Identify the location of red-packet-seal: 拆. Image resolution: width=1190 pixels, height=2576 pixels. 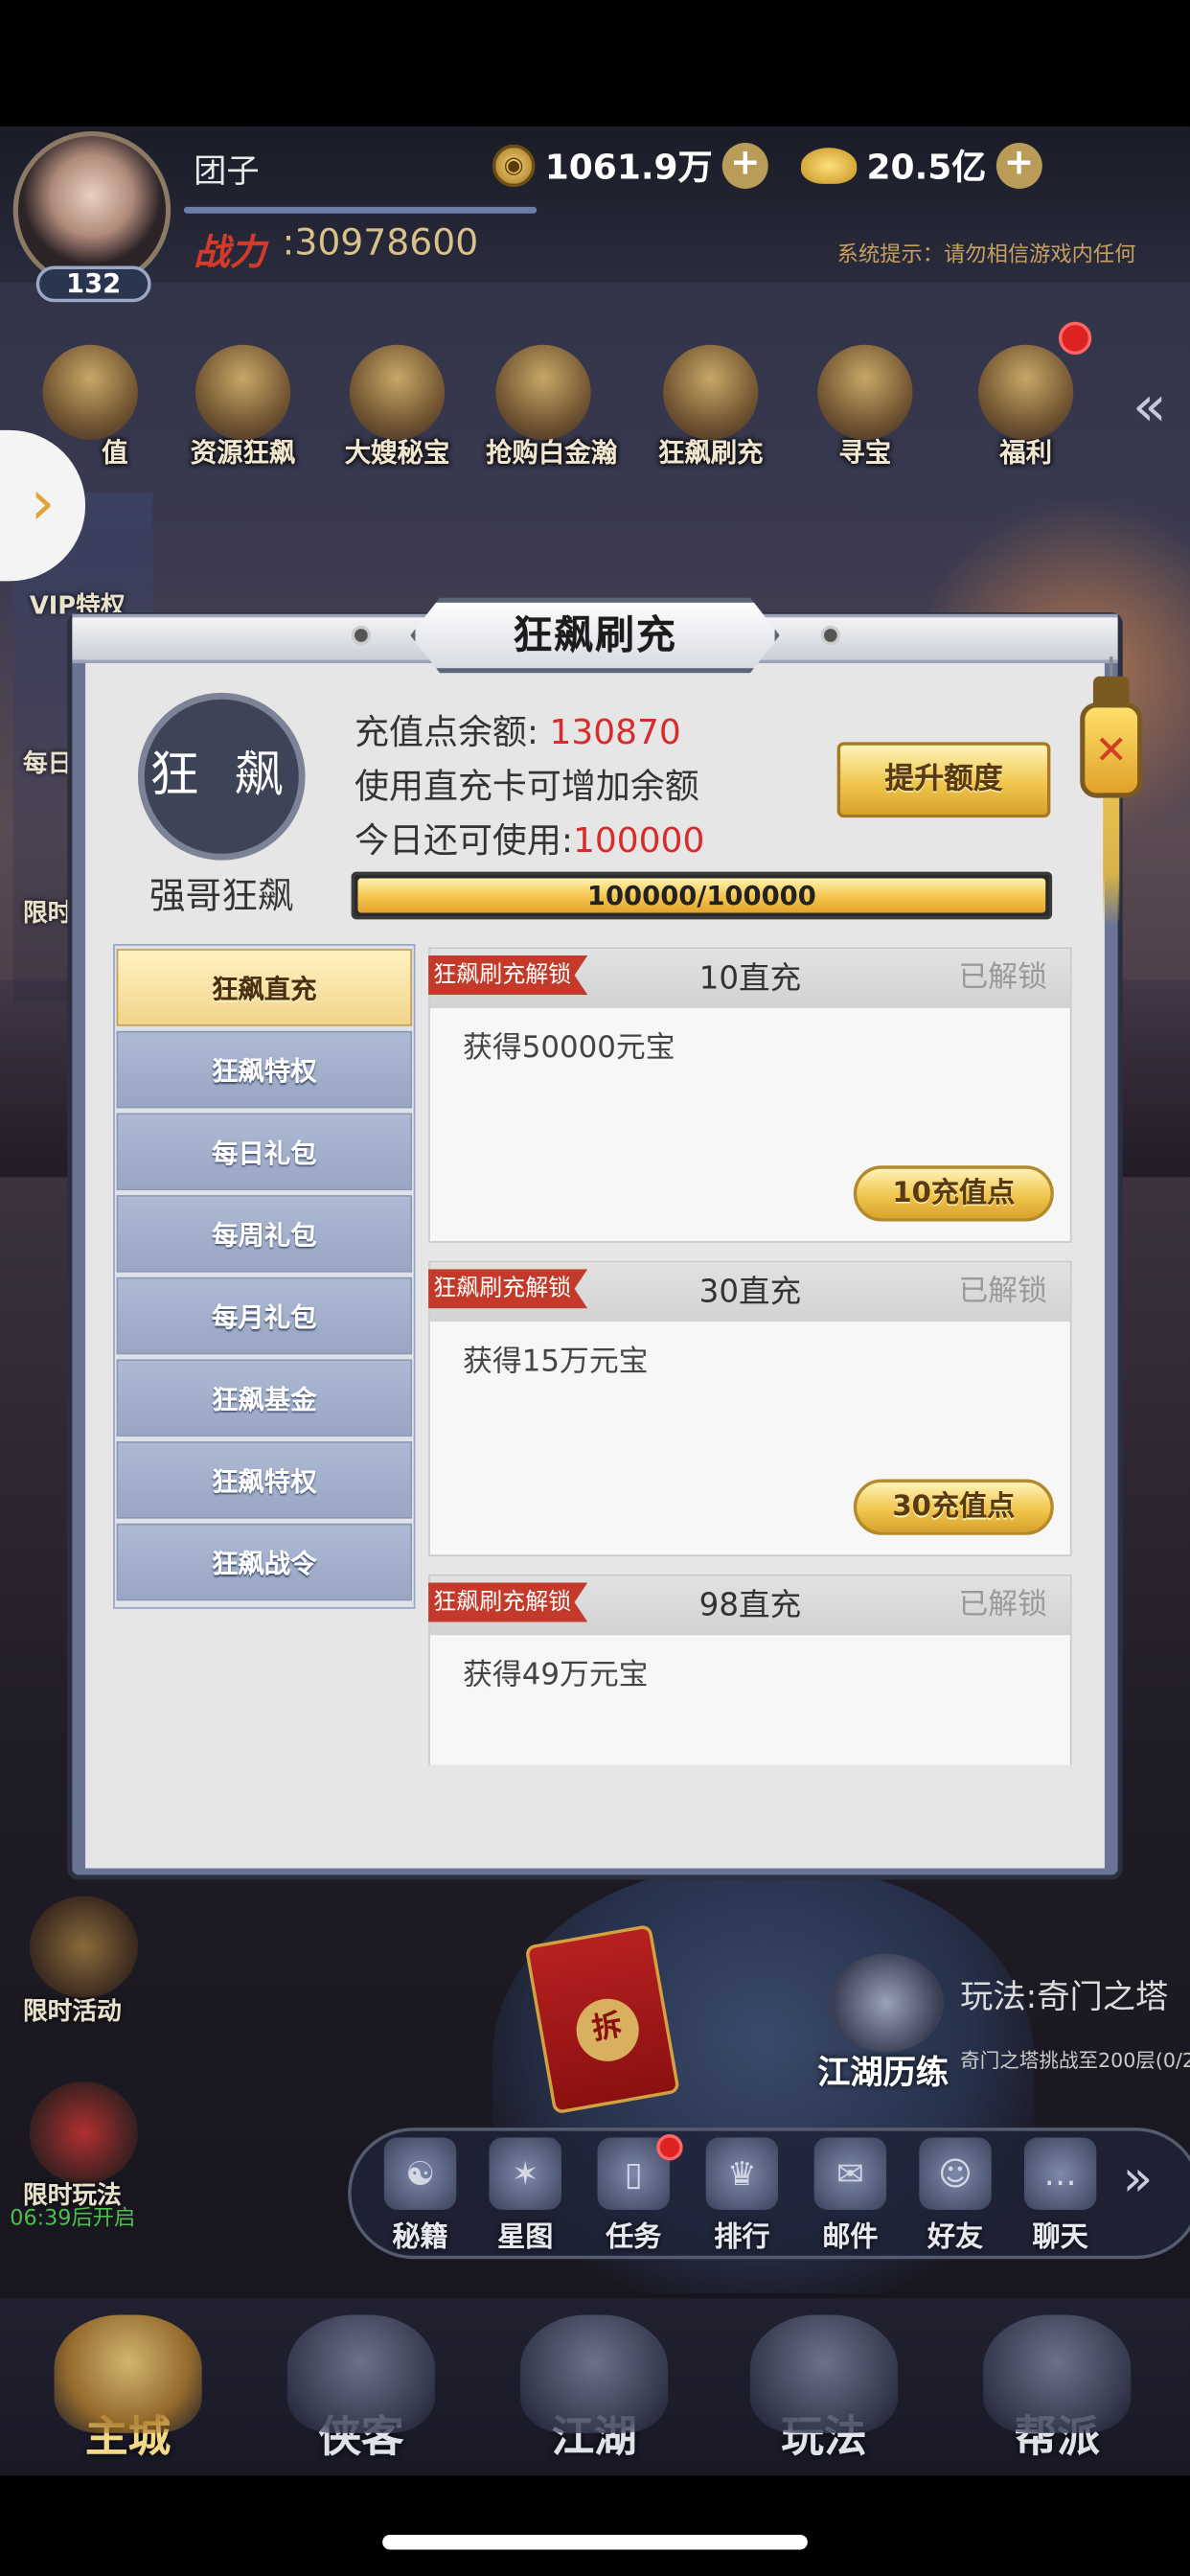
(607, 2030).